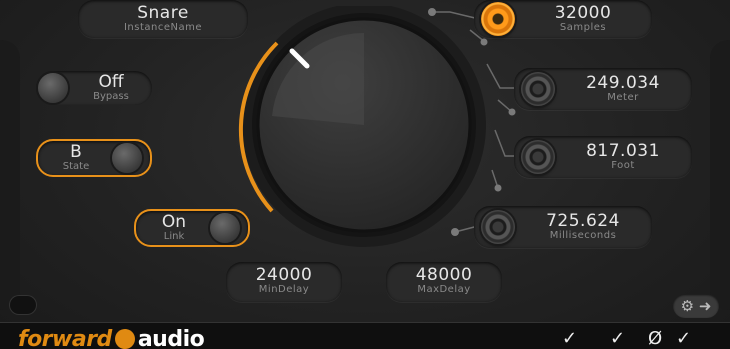 Image resolution: width=730 pixels, height=349 pixels. Describe the element at coordinates (583, 221) in the screenshot. I see `milliseconds-value: 725.624` at that location.